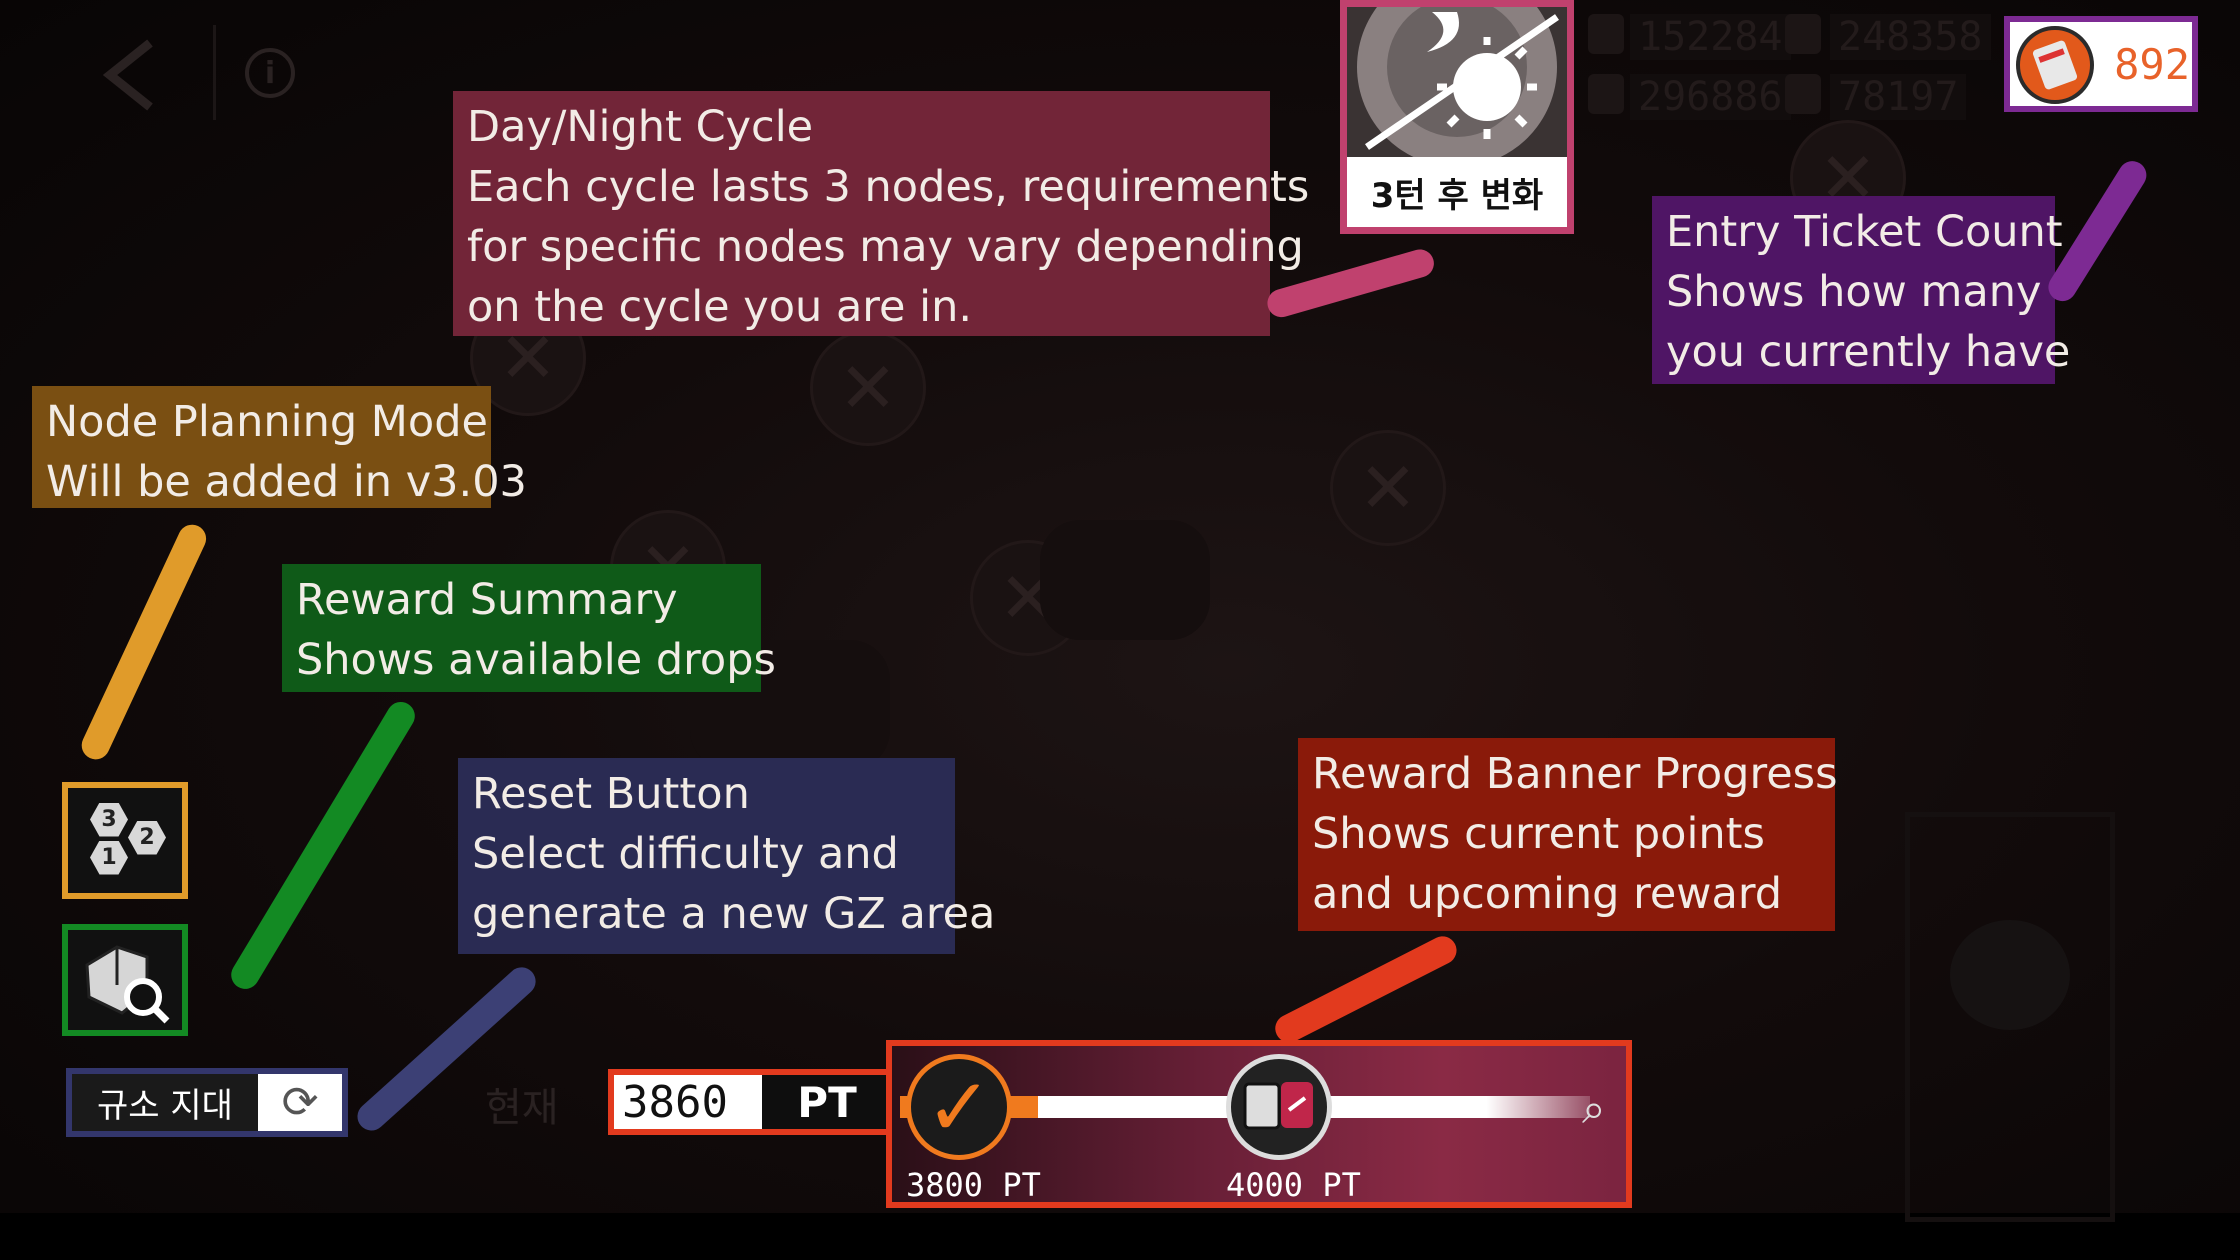  What do you see at coordinates (127, 984) in the screenshot?
I see `search-drops-icon` at bounding box center [127, 984].